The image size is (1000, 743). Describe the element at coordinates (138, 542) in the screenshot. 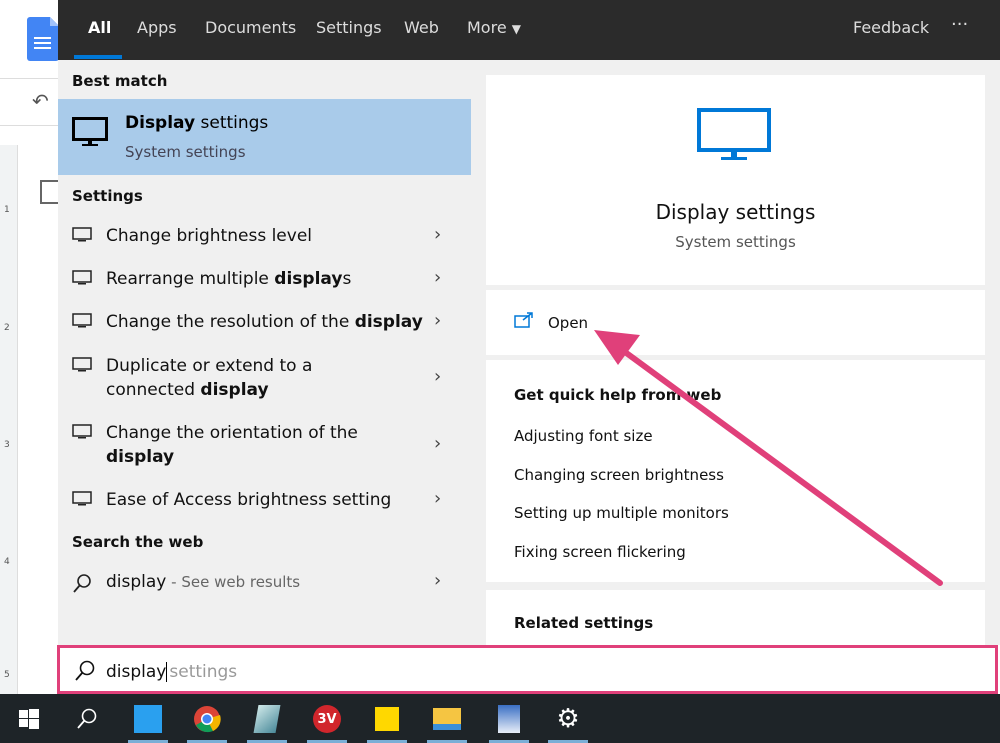

I see `search-web-heading: Search the web` at that location.